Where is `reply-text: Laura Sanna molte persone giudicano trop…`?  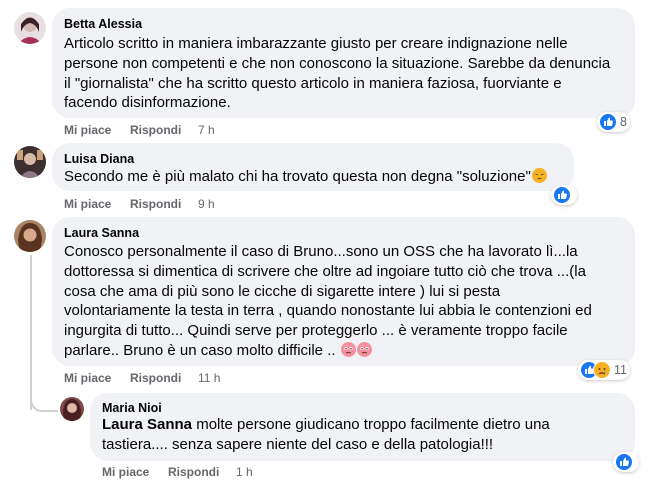
reply-text: Laura Sanna molte persone giudicano trop… is located at coordinates (326, 435).